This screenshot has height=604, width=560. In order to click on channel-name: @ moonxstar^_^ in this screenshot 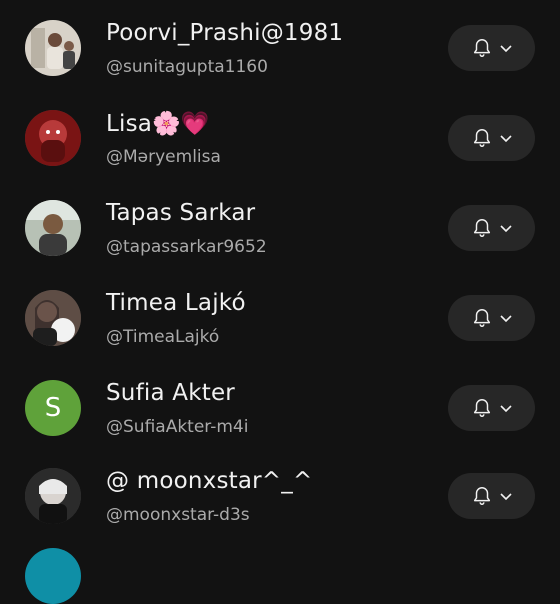, I will do `click(209, 481)`.